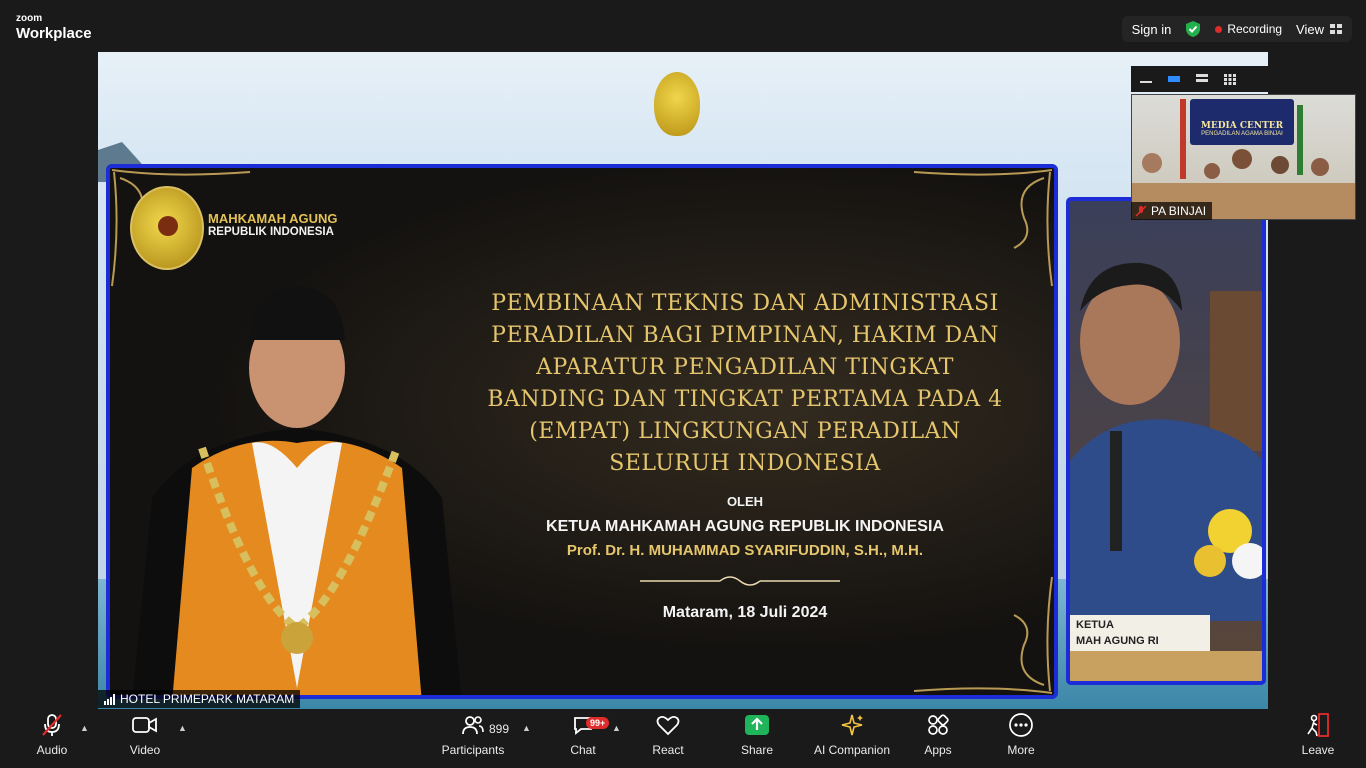 Image resolution: width=1366 pixels, height=768 pixels. I want to click on zoom-logo: zoom Workplace, so click(54, 27).